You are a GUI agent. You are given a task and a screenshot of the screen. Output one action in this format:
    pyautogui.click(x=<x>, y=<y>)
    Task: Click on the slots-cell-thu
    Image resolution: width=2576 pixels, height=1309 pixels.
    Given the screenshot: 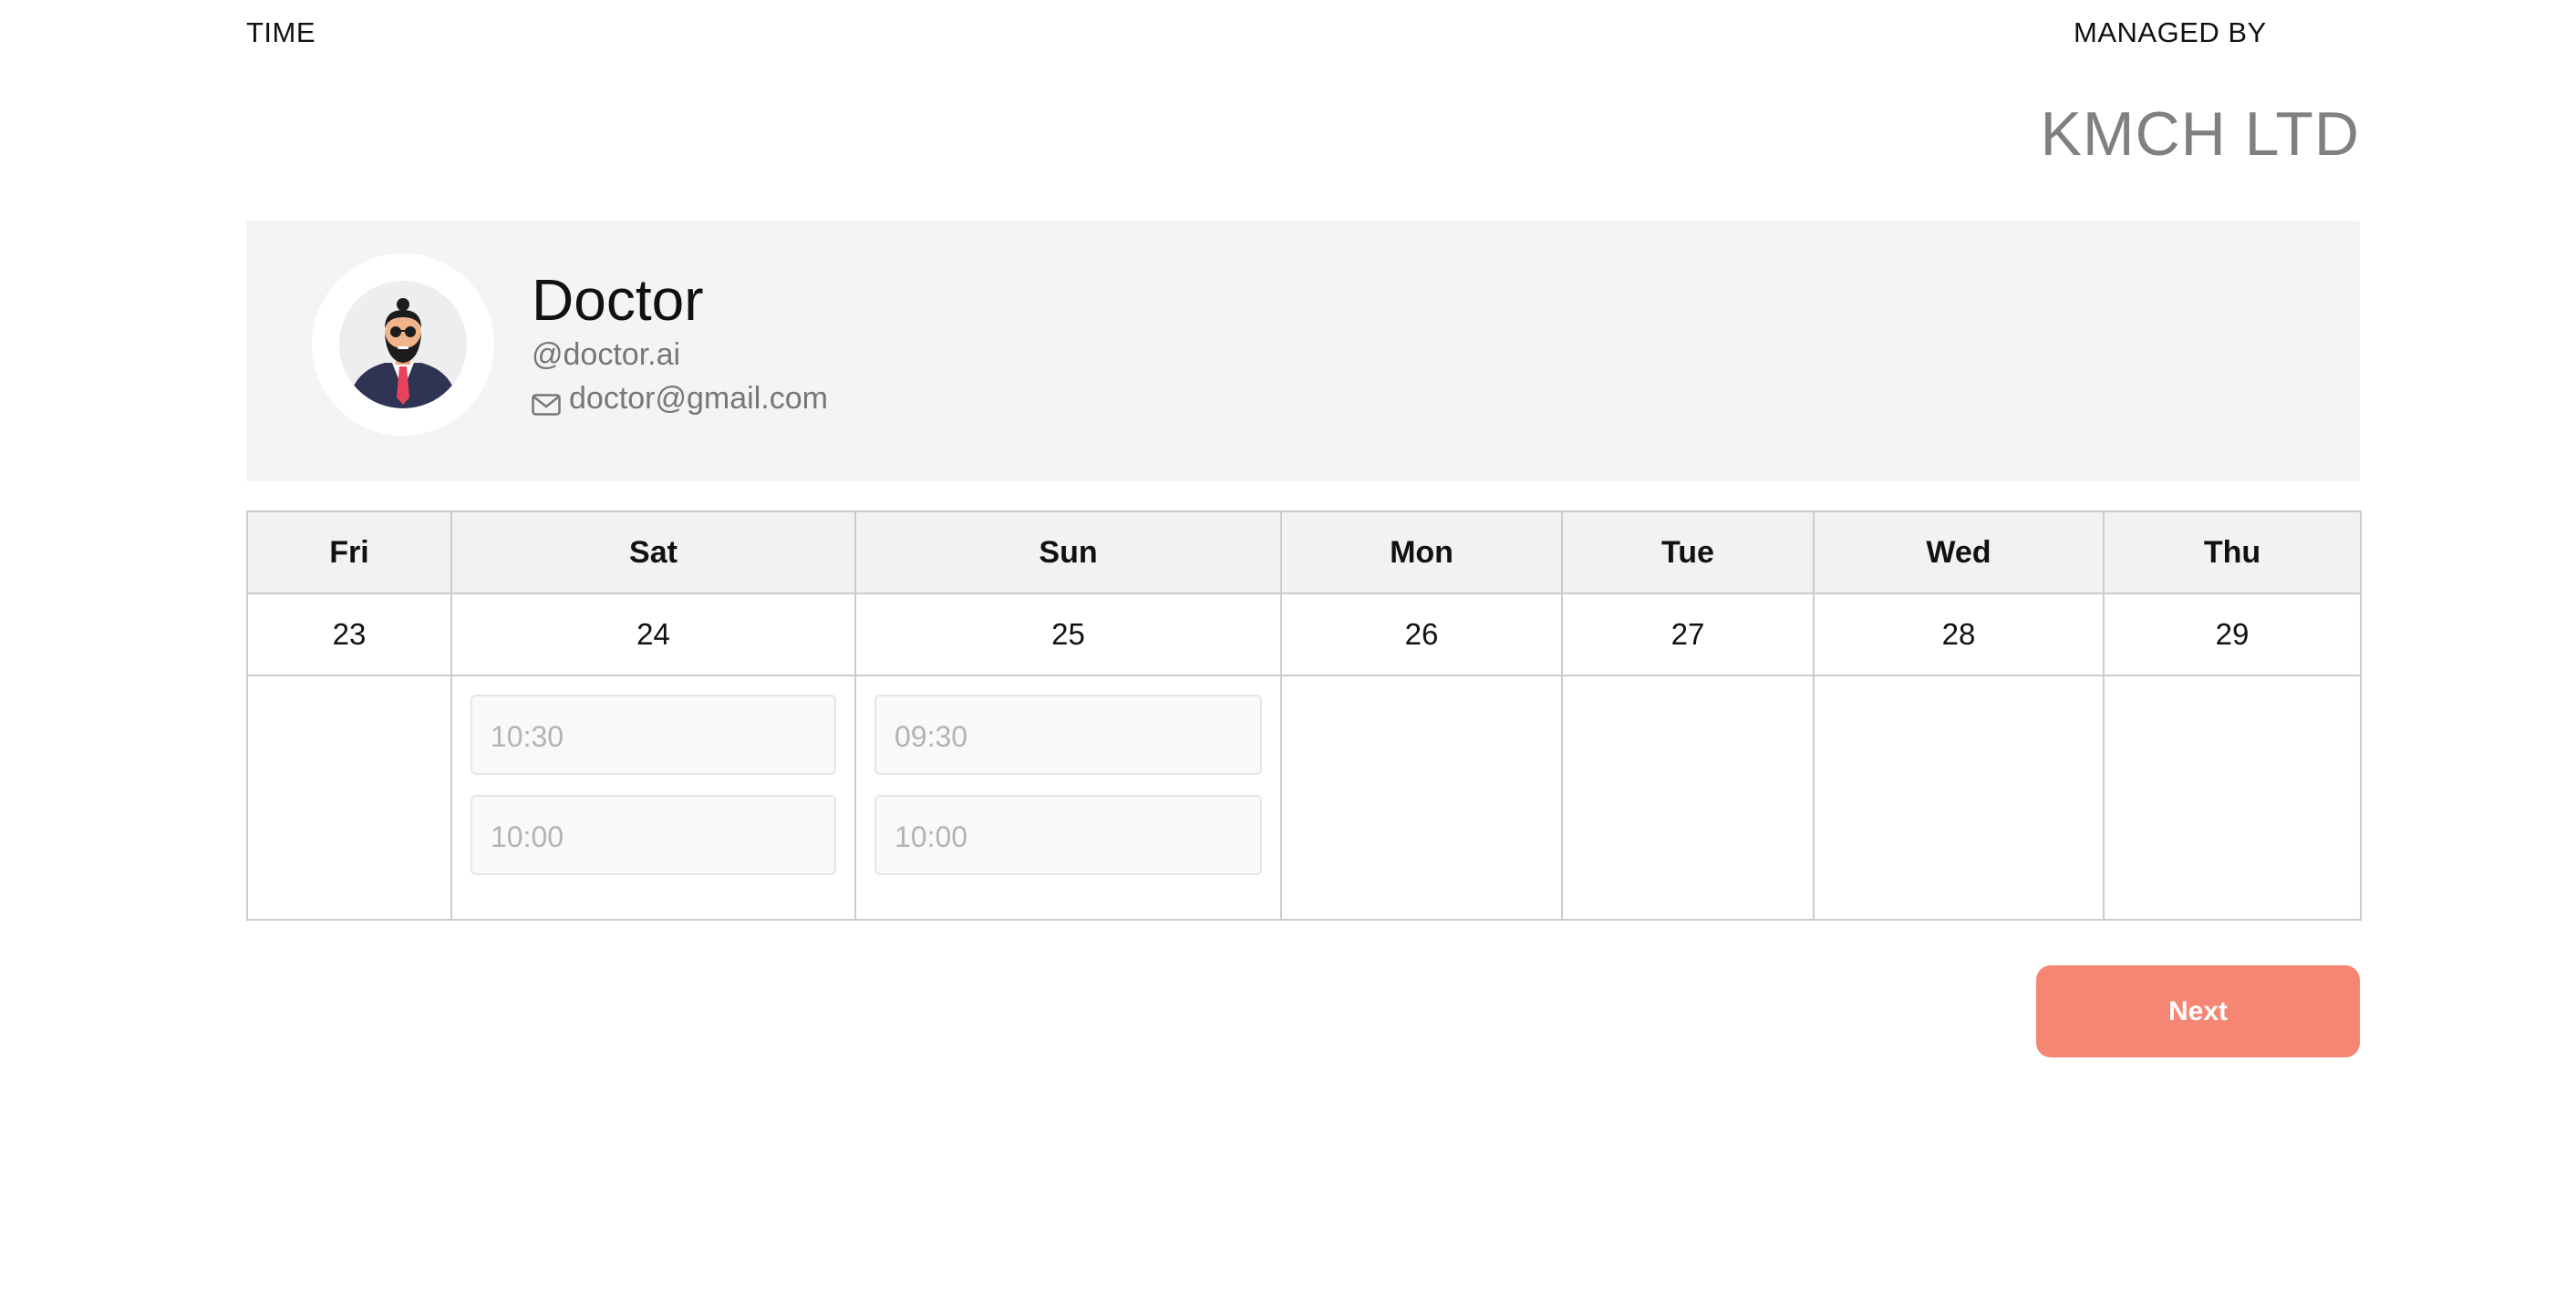 What is the action you would take?
    pyautogui.click(x=2232, y=798)
    